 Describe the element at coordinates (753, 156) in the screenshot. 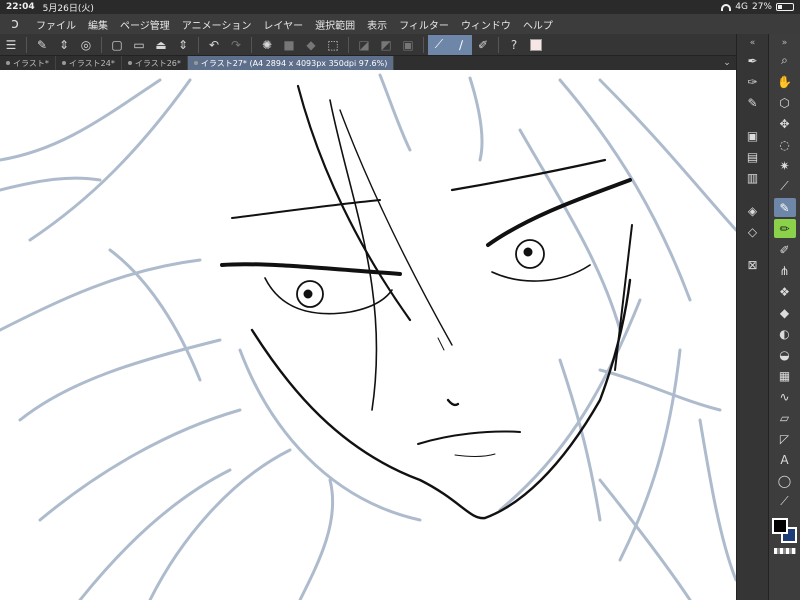

I see `layer-property-icon: ▤` at that location.